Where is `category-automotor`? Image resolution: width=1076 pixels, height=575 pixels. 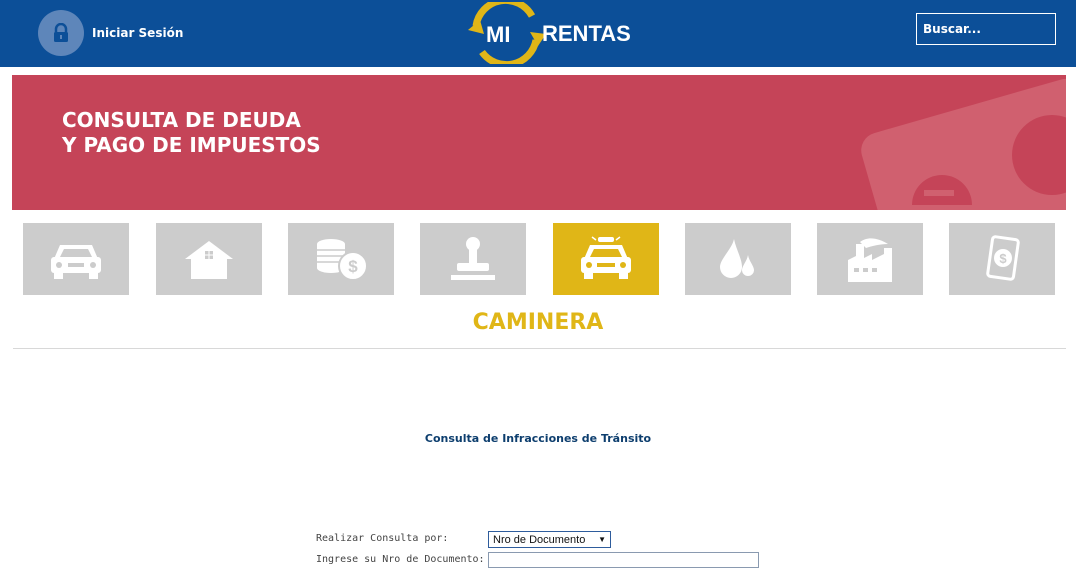 category-automotor is located at coordinates (76, 259).